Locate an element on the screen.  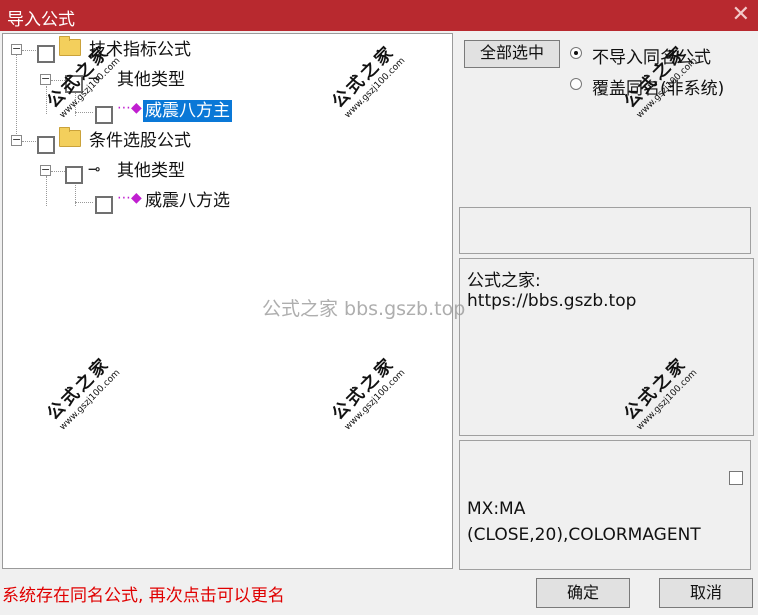
select-all-button: 全部选中 is located at coordinates (512, 54).